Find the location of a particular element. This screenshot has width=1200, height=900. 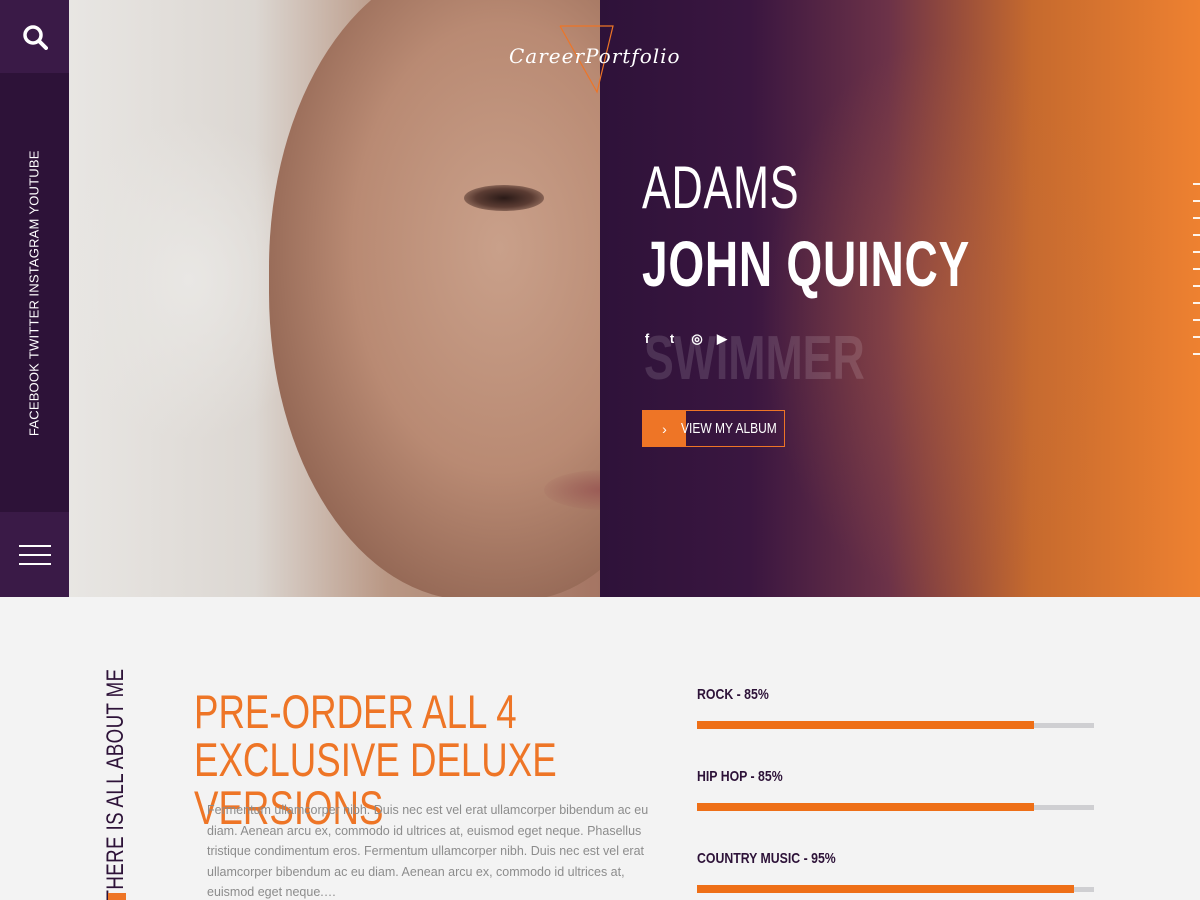

youtube-icon: ▶ is located at coordinates (722, 339).